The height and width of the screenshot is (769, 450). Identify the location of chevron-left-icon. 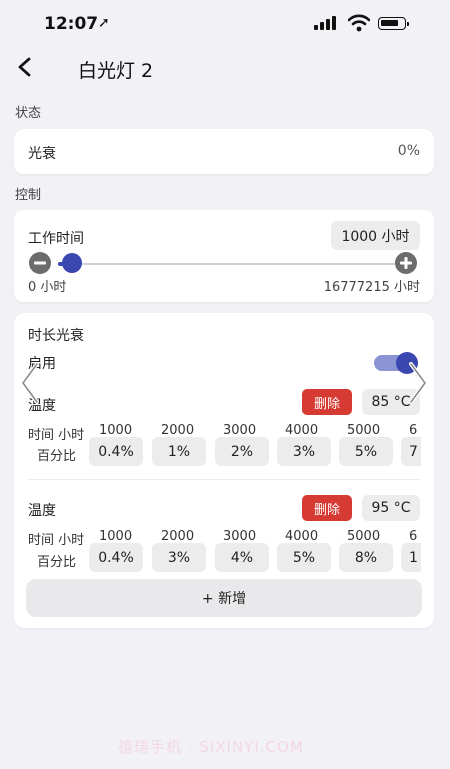
(24, 67).